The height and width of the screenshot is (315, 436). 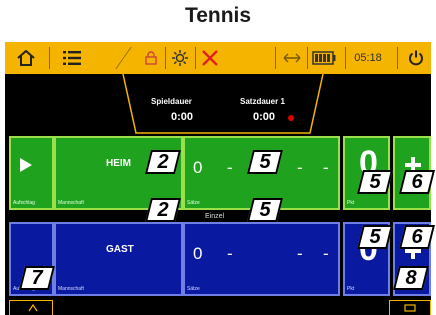 I want to click on set-duration-value: 0:00, so click(x=264, y=117).